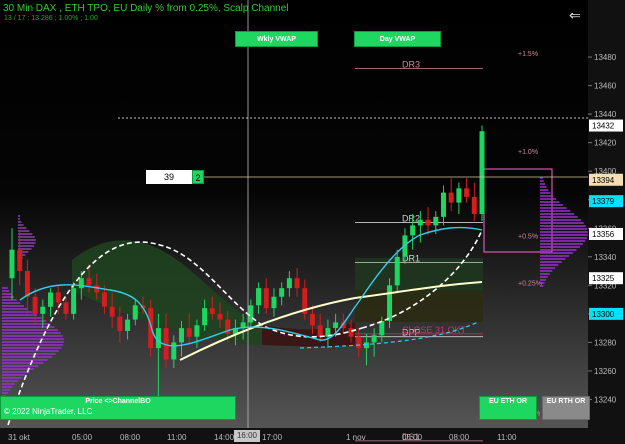  I want to click on eu-rth-or-button: EU RTH OR, so click(566, 408).